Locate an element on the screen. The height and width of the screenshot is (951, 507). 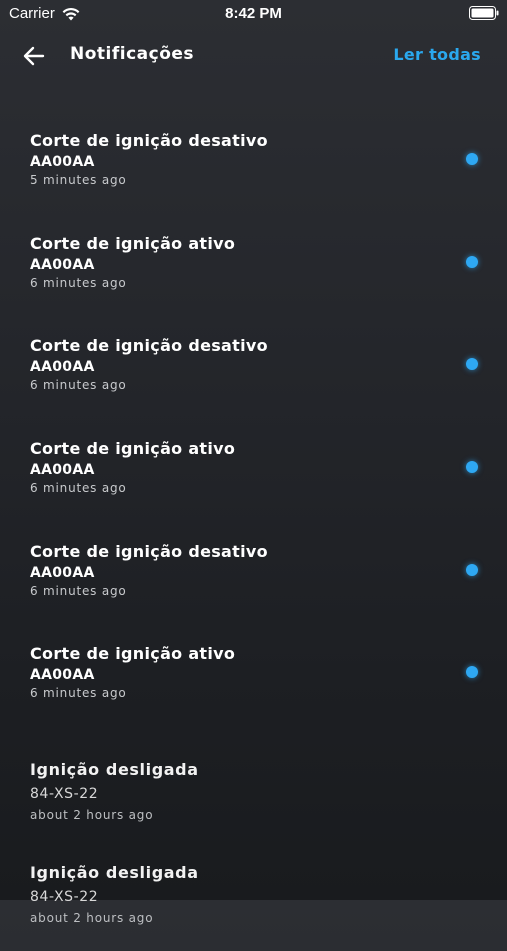
notification-time: 5 minutes ago is located at coordinates (78, 180).